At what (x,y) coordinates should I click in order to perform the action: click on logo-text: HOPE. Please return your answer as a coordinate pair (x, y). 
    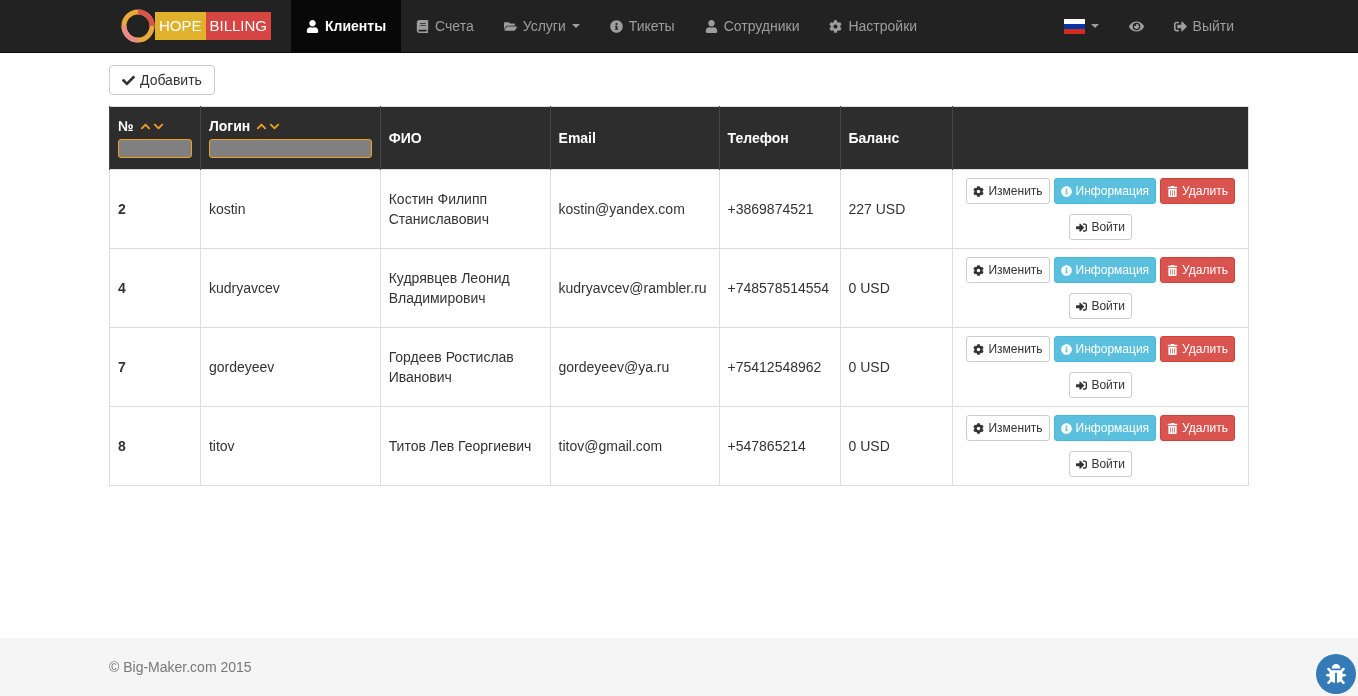
    Looking at the image, I should click on (180, 26).